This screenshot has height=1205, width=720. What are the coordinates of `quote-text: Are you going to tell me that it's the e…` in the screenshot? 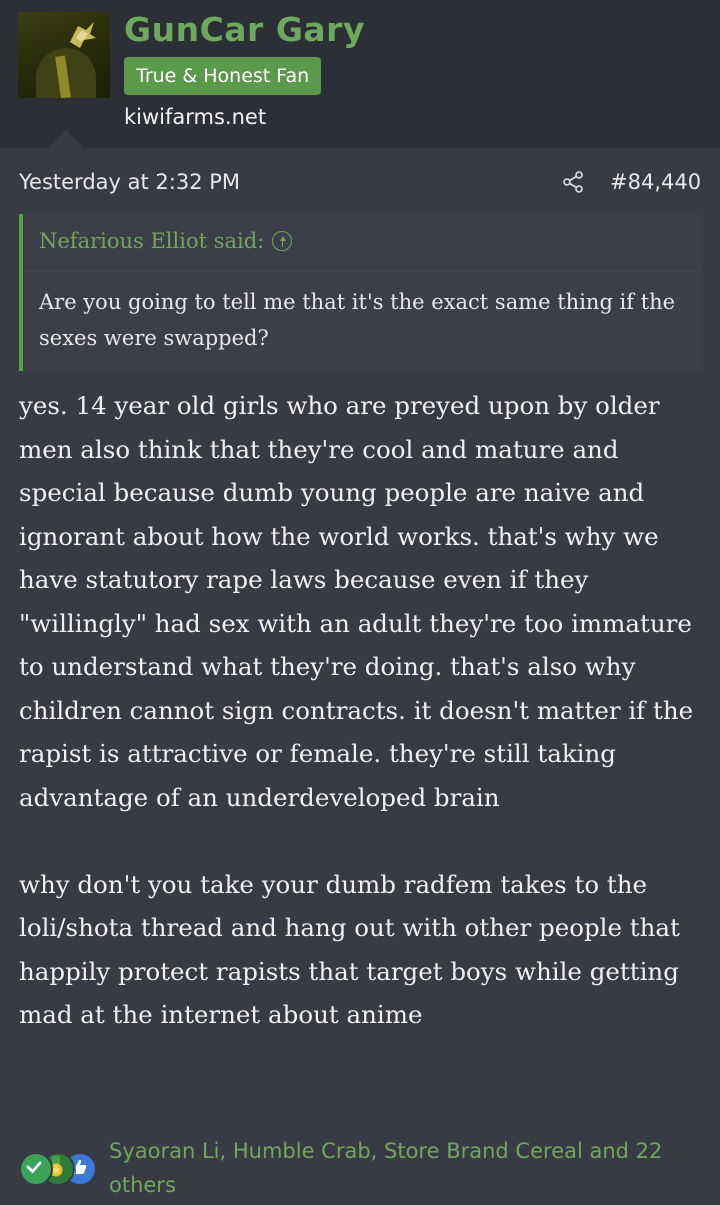 It's located at (357, 320).